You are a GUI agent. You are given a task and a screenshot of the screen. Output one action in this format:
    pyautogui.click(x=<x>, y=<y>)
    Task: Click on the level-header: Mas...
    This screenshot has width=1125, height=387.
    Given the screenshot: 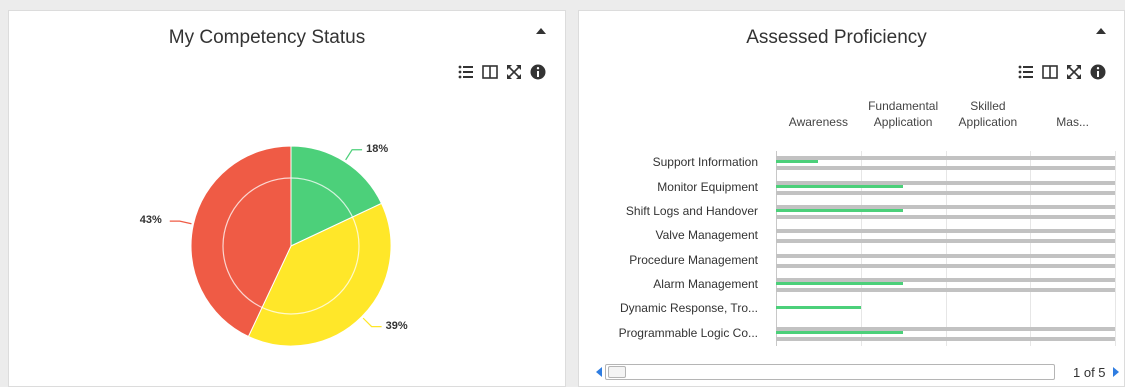 What is the action you would take?
    pyautogui.click(x=1072, y=122)
    